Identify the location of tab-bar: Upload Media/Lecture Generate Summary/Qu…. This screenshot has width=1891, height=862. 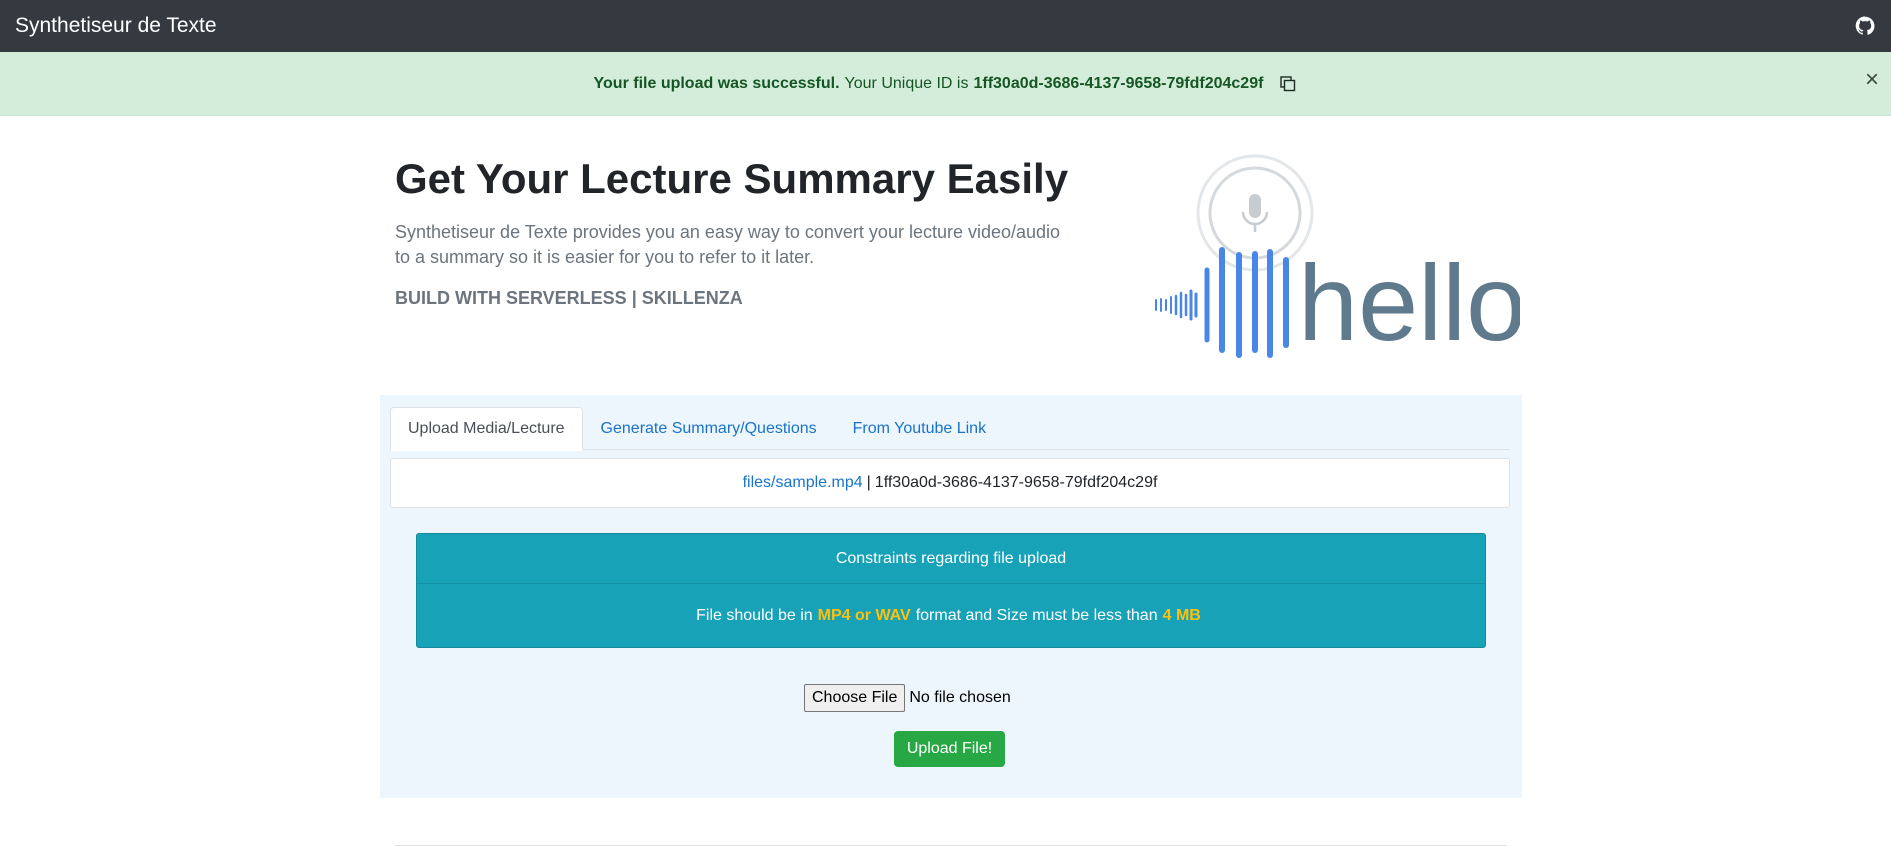
(950, 429).